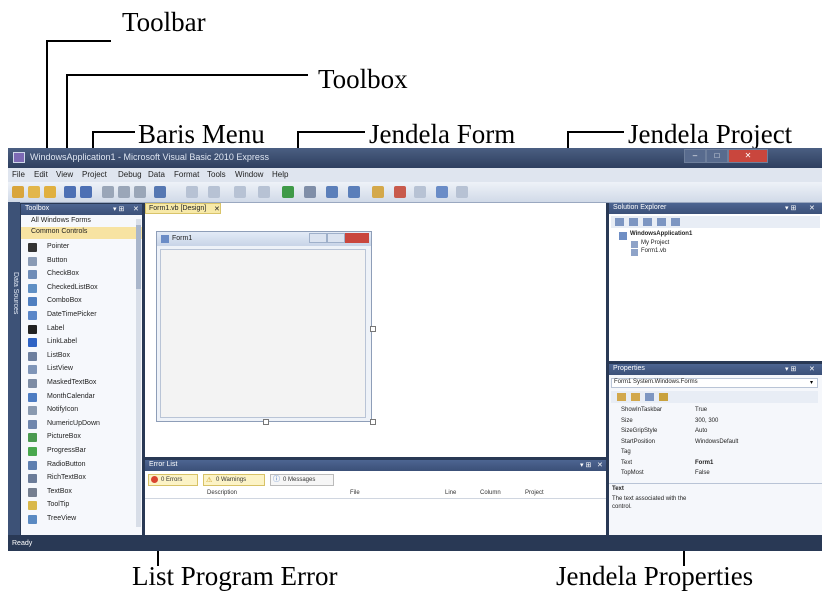  I want to click on property-value: True, so click(701, 410).